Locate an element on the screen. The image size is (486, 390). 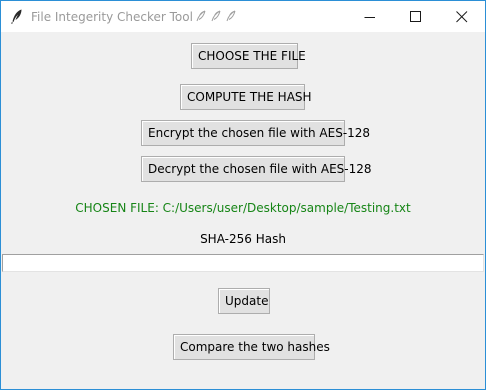
window-title-text: File Integerity Checker Tool is located at coordinates (112, 17).